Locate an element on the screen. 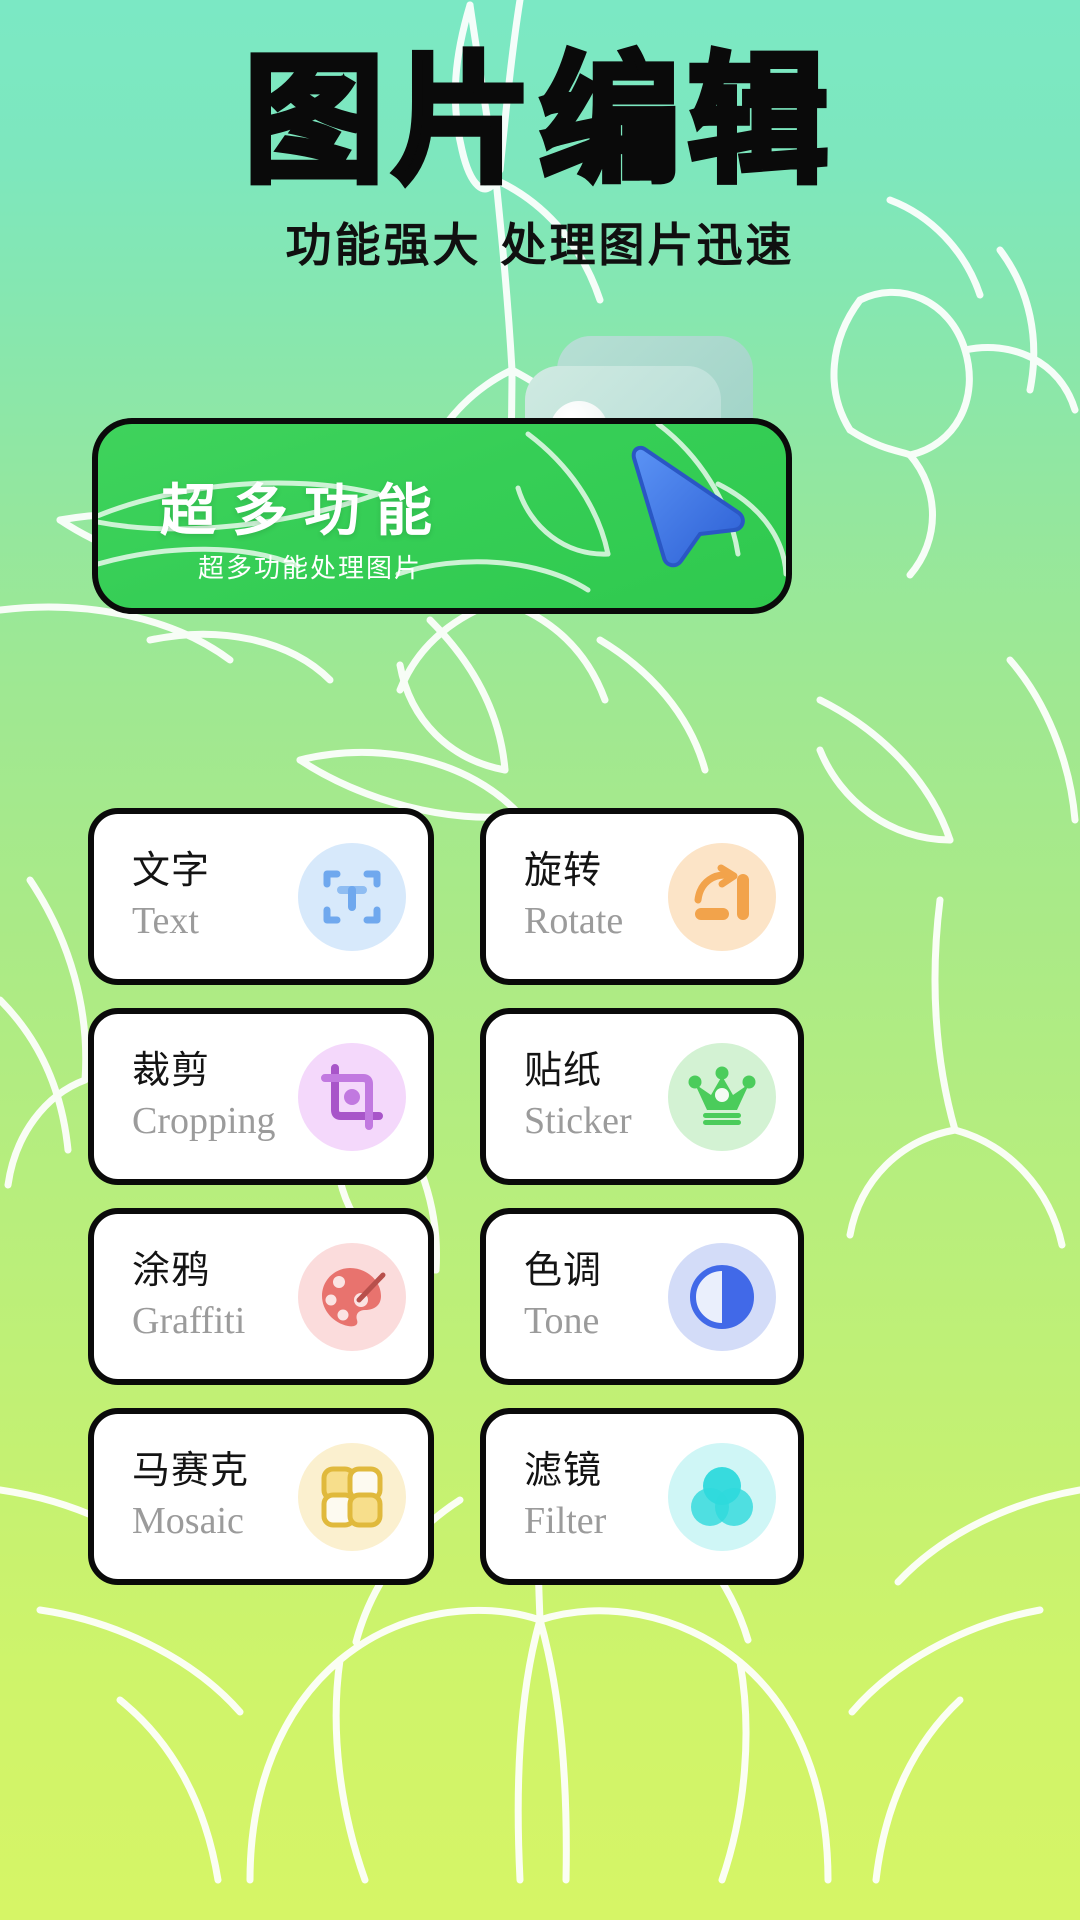  mouse-pointer-icon is located at coordinates (688, 506).